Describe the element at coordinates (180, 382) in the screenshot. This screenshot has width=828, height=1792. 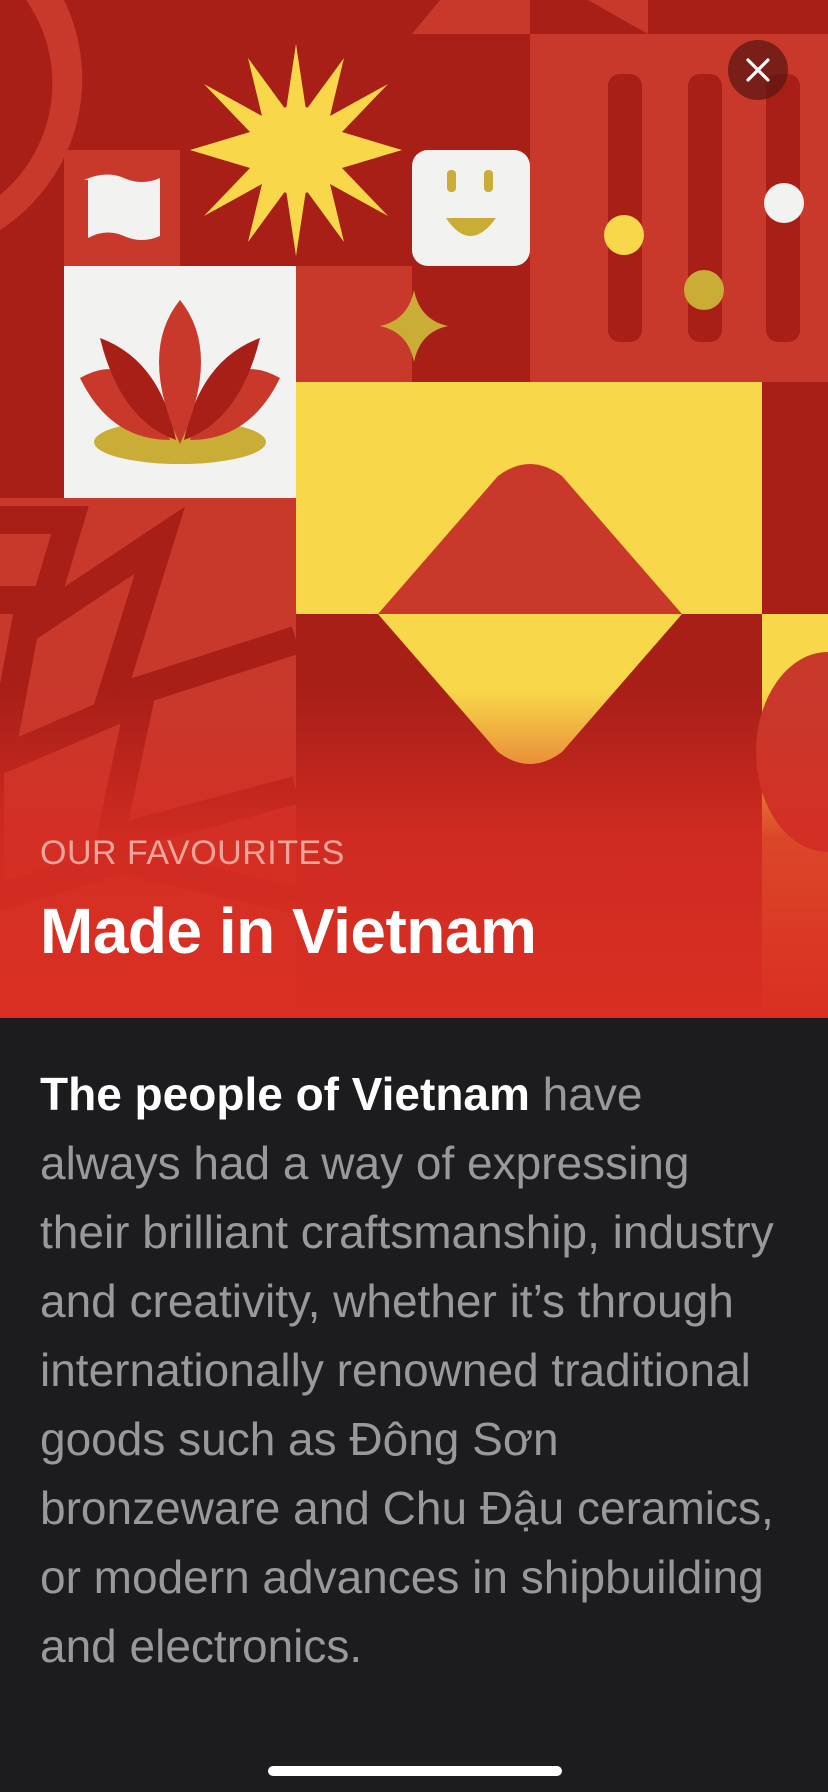
I see `lotus-icon` at that location.